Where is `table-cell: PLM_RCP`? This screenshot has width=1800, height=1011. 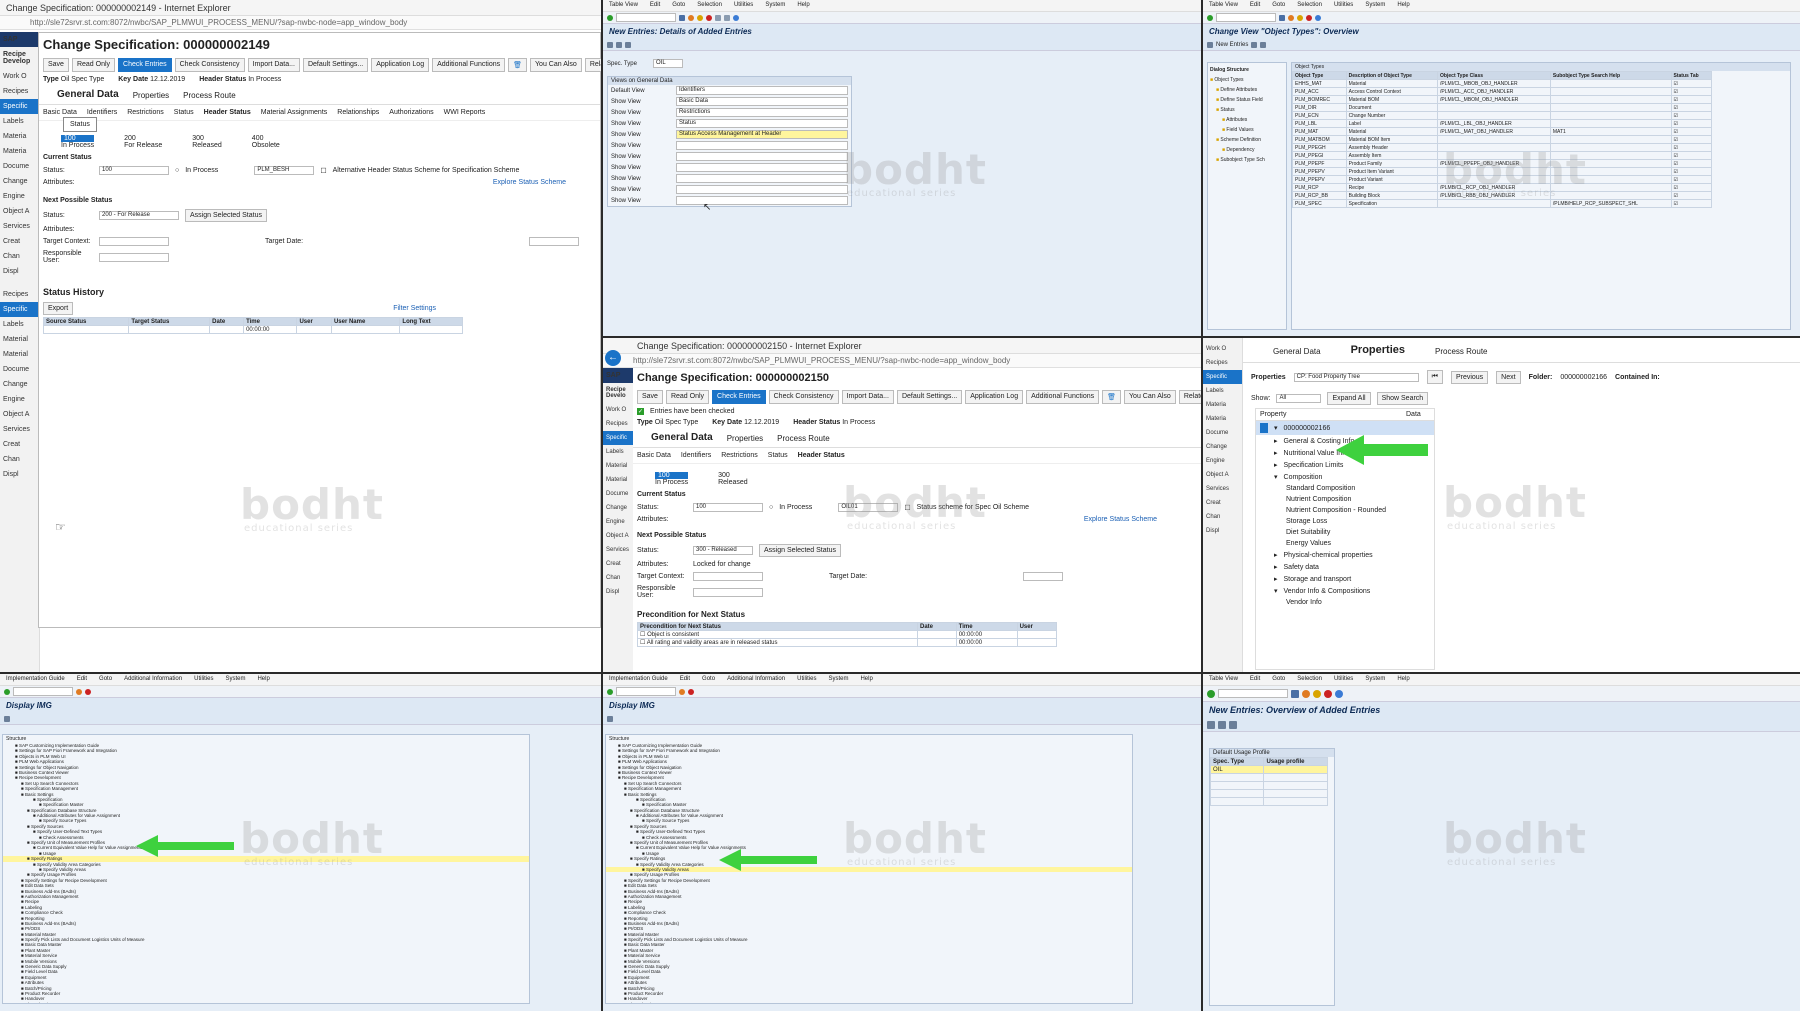
table-cell: PLM_RCP is located at coordinates (1319, 187).